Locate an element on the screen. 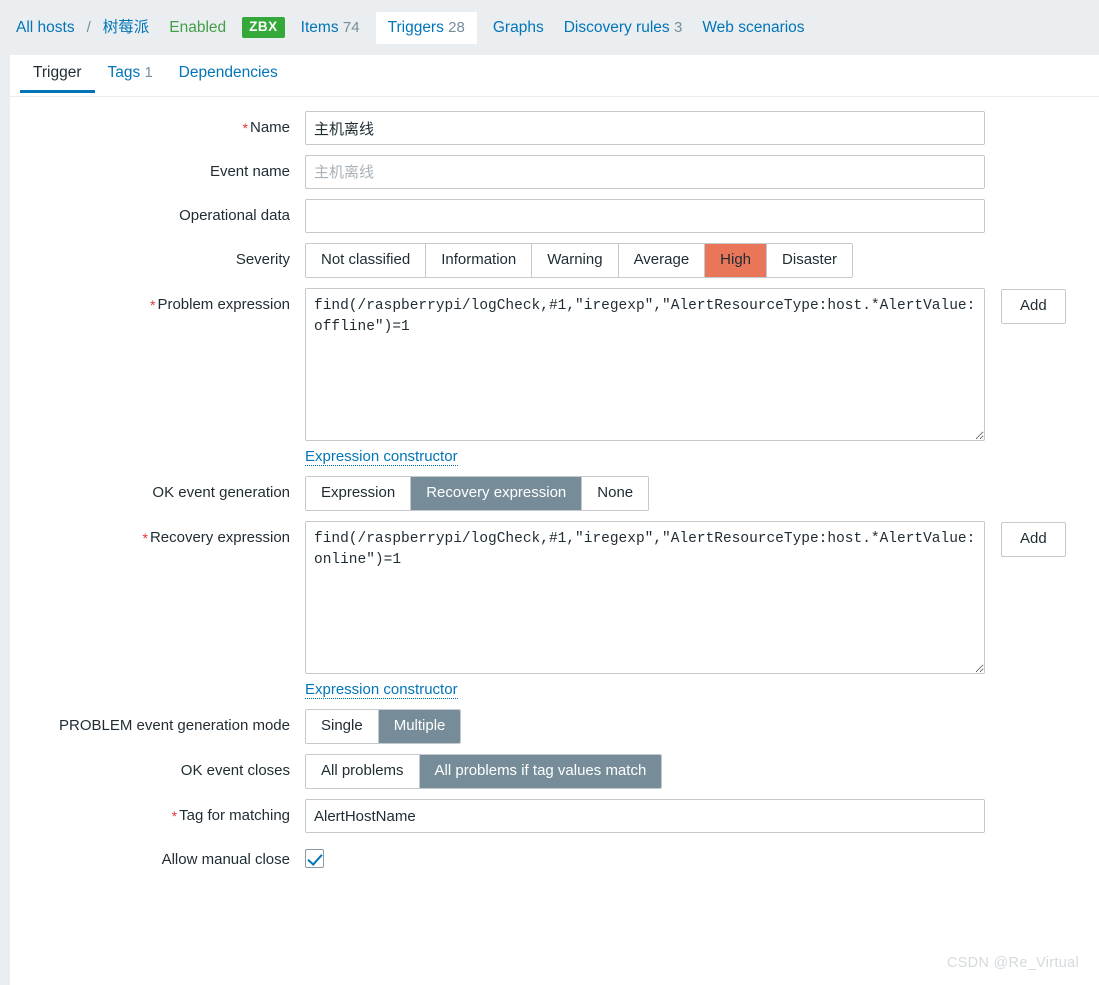 This screenshot has height=985, width=1099. nav-items-count: 74 is located at coordinates (351, 27).